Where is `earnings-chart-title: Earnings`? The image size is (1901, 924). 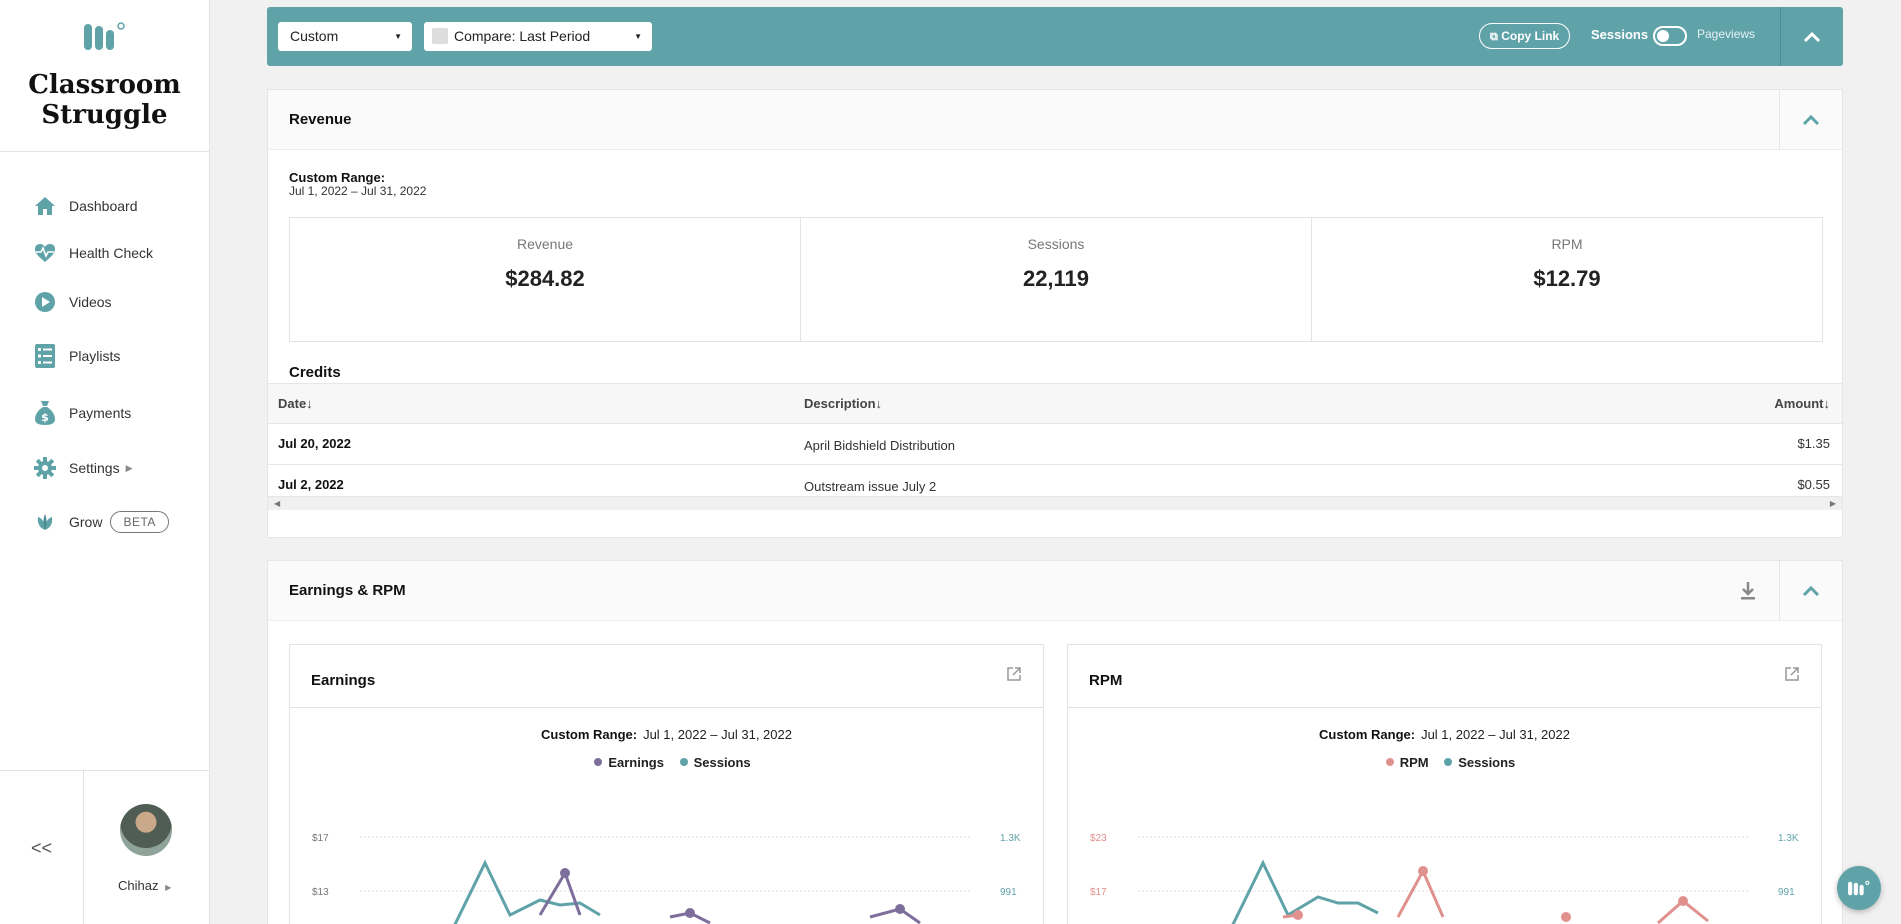 earnings-chart-title: Earnings is located at coordinates (343, 680).